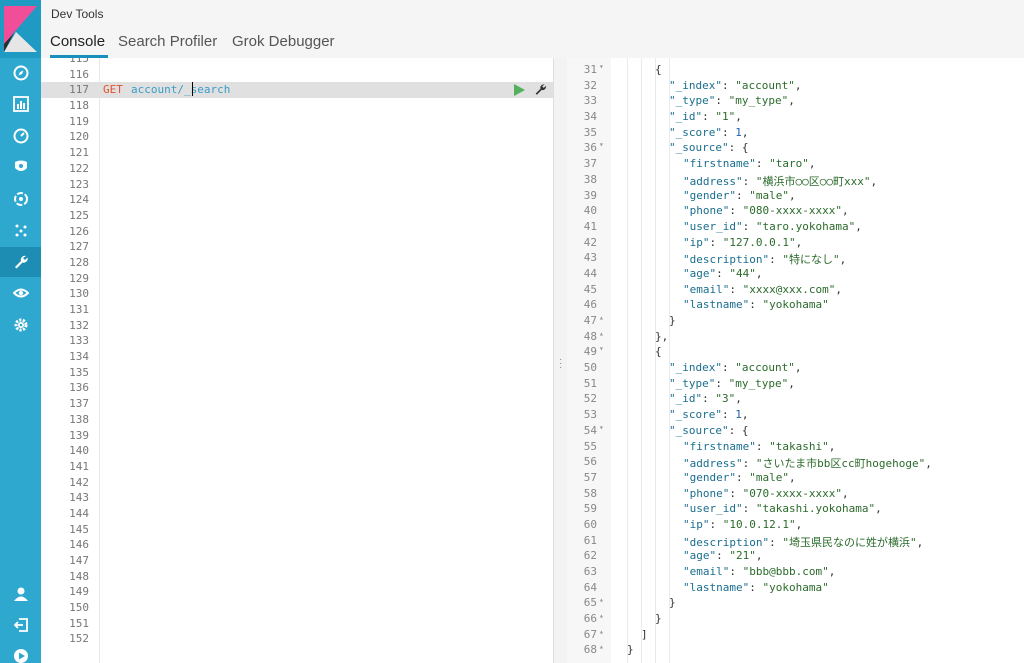  I want to click on wrench-icon, so click(540, 89).